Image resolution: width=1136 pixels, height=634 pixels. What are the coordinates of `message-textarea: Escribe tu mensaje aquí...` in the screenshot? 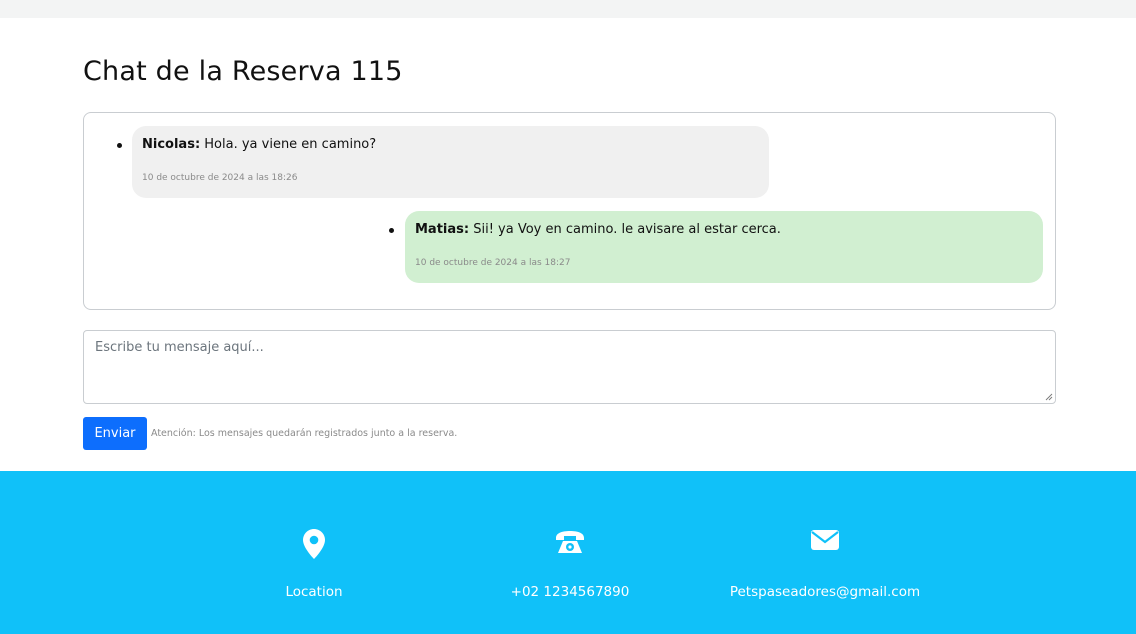 It's located at (569, 367).